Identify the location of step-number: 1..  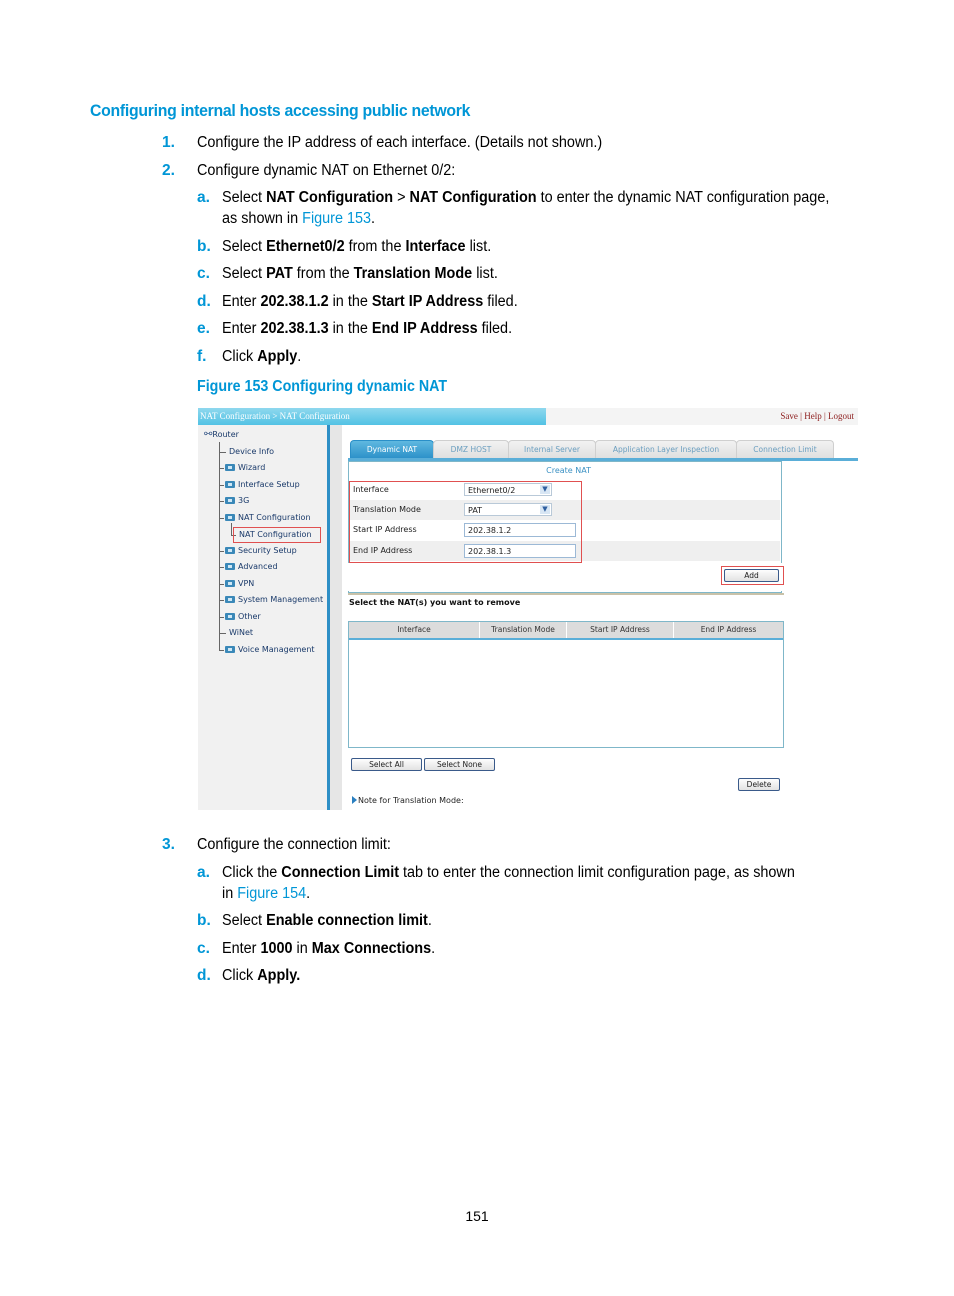
(168, 142).